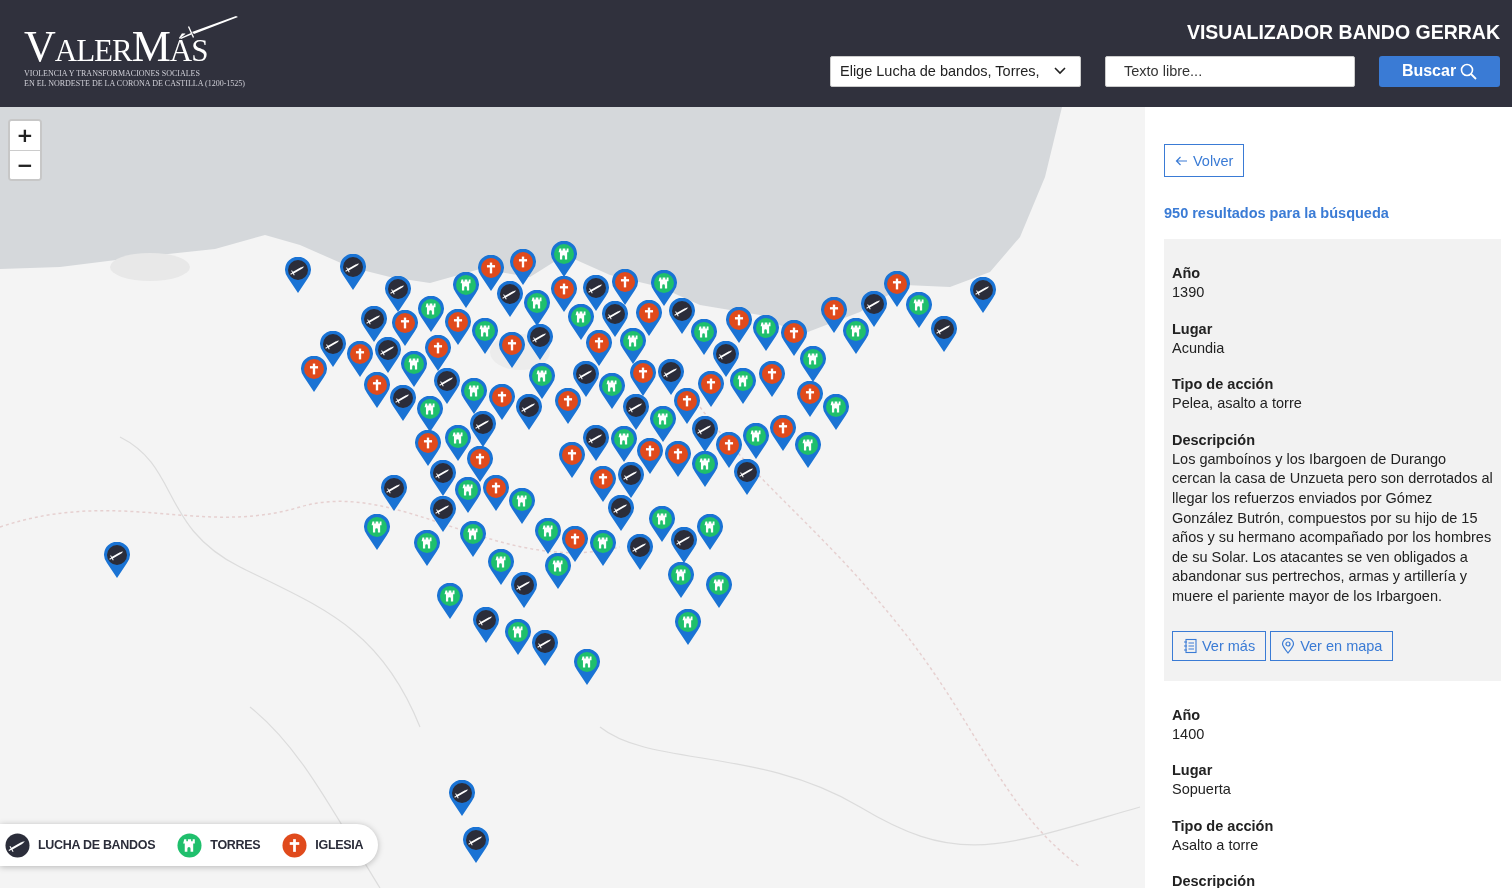 Image resolution: width=1512 pixels, height=888 pixels. I want to click on filter-select: Elige Lucha de bandos, Torres,, so click(955, 71).